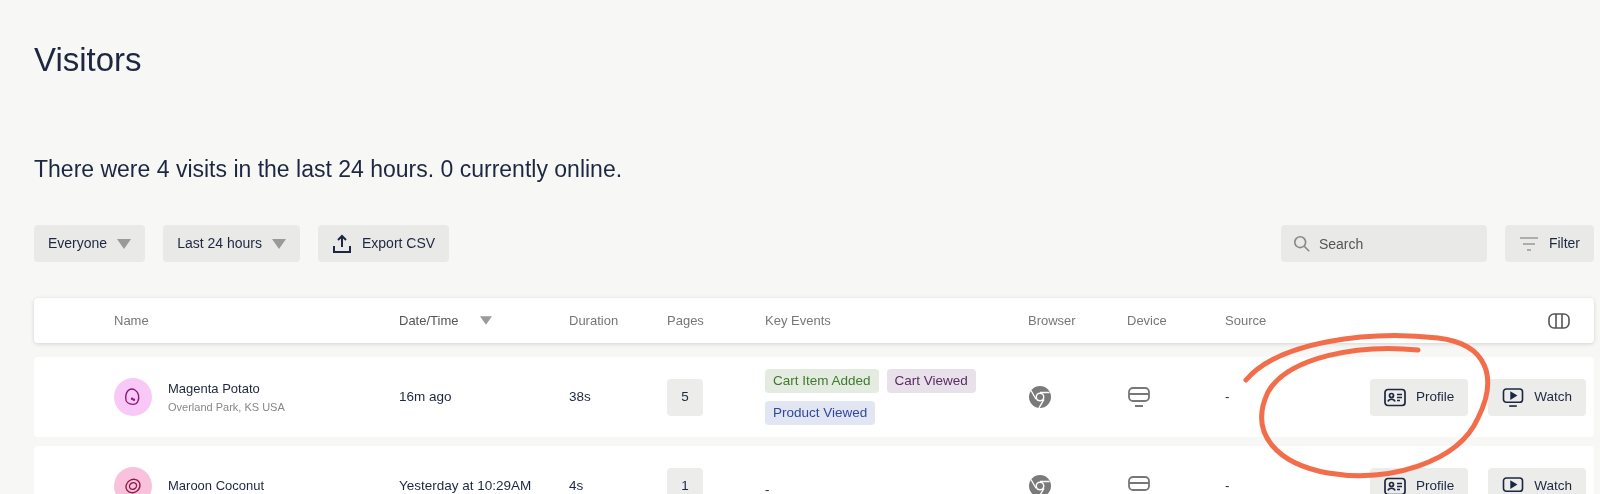 The width and height of the screenshot is (1600, 494). What do you see at coordinates (685, 320) in the screenshot?
I see `column-header: Pages` at bounding box center [685, 320].